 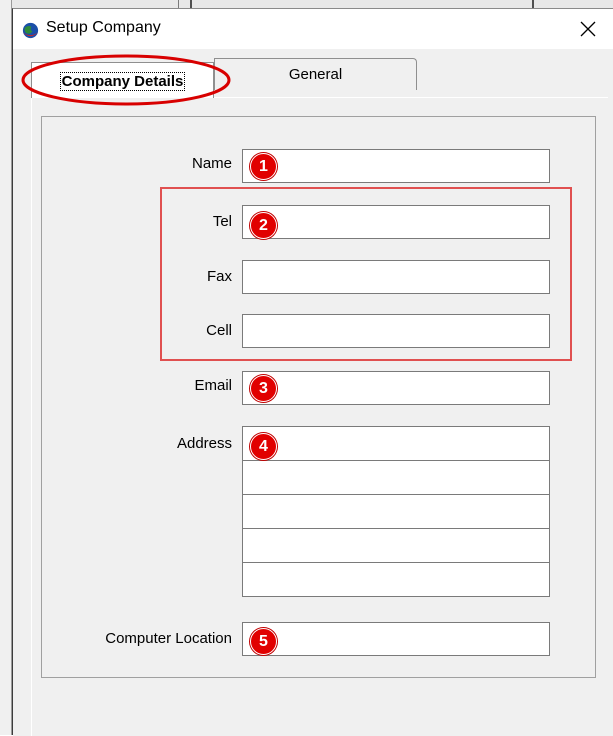 What do you see at coordinates (313, 29) in the screenshot?
I see `title-bar: Setup Company` at bounding box center [313, 29].